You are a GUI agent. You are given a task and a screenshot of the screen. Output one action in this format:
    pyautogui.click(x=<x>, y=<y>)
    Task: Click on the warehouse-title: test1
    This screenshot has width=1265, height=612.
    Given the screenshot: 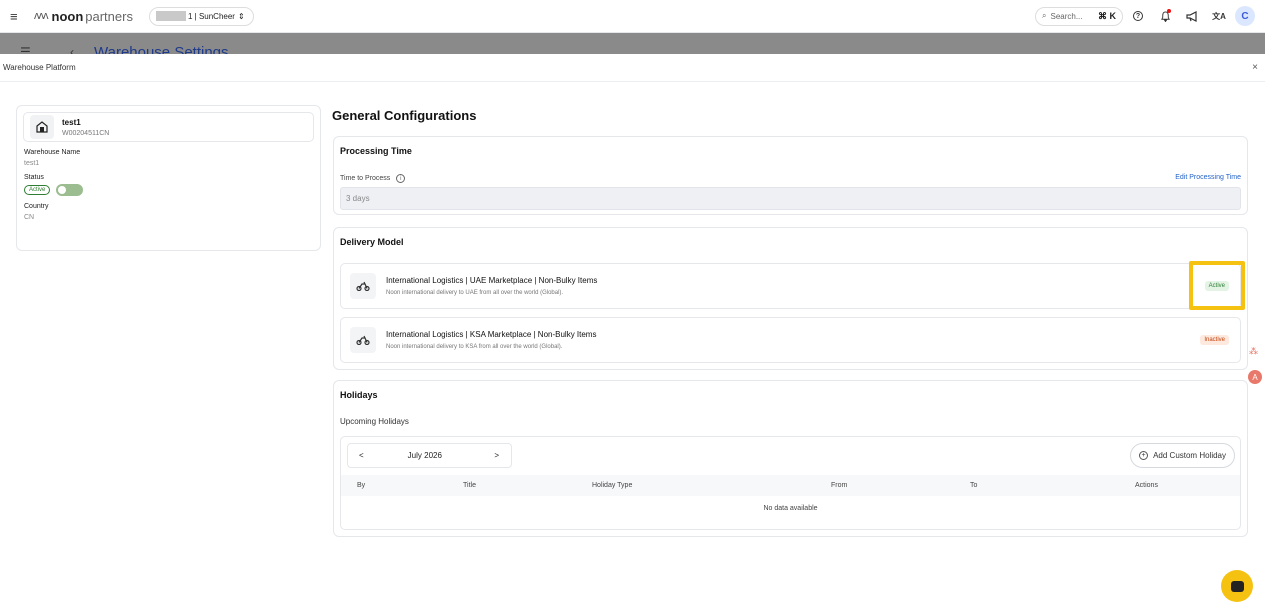 What is the action you would take?
    pyautogui.click(x=71, y=122)
    